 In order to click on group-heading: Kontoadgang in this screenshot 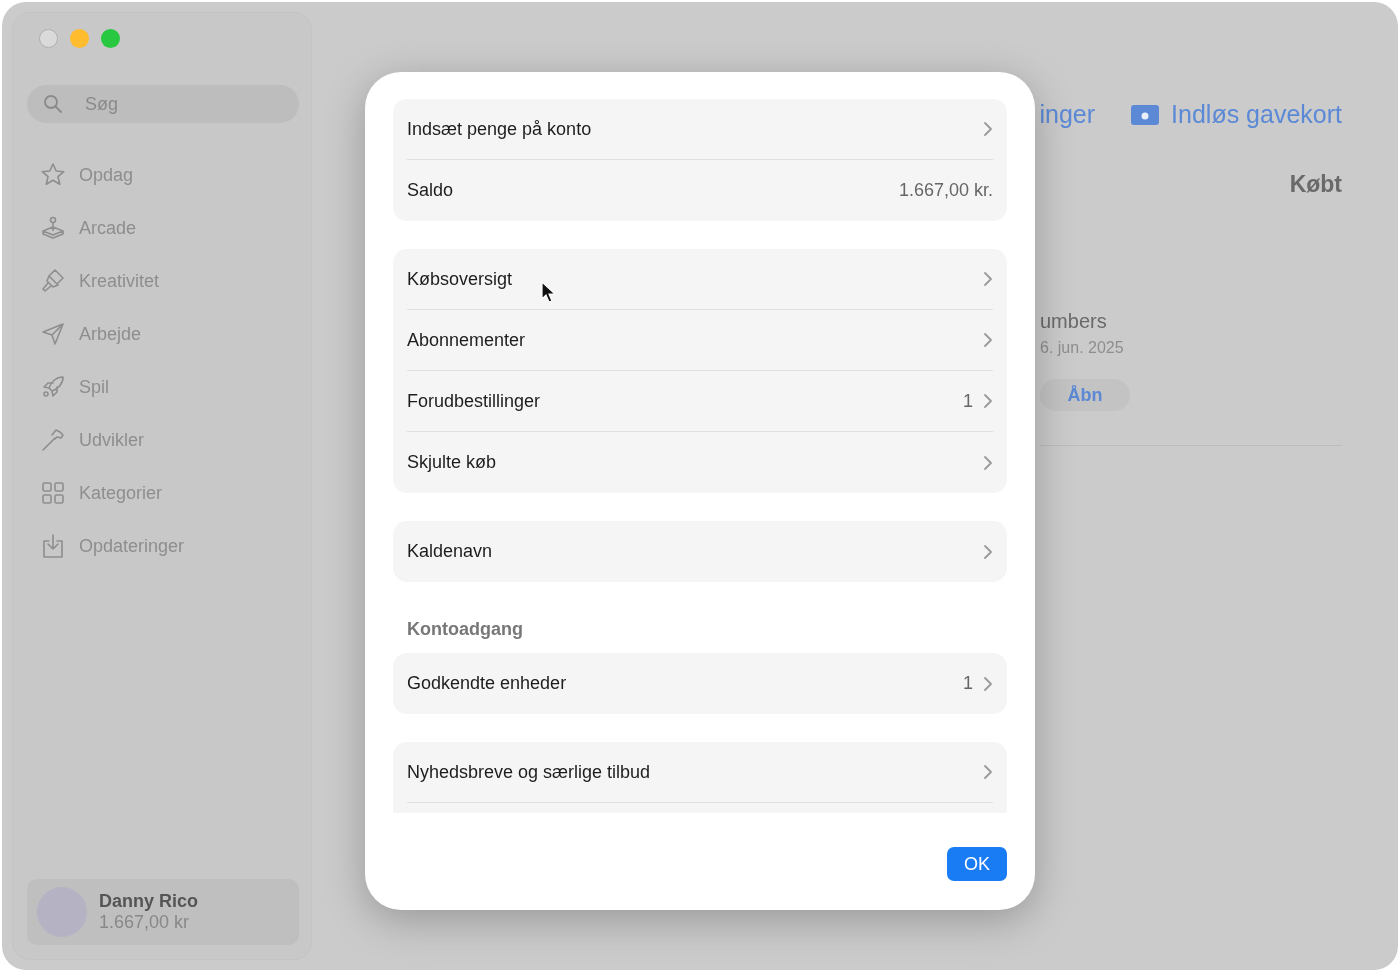, I will do `click(465, 629)`.